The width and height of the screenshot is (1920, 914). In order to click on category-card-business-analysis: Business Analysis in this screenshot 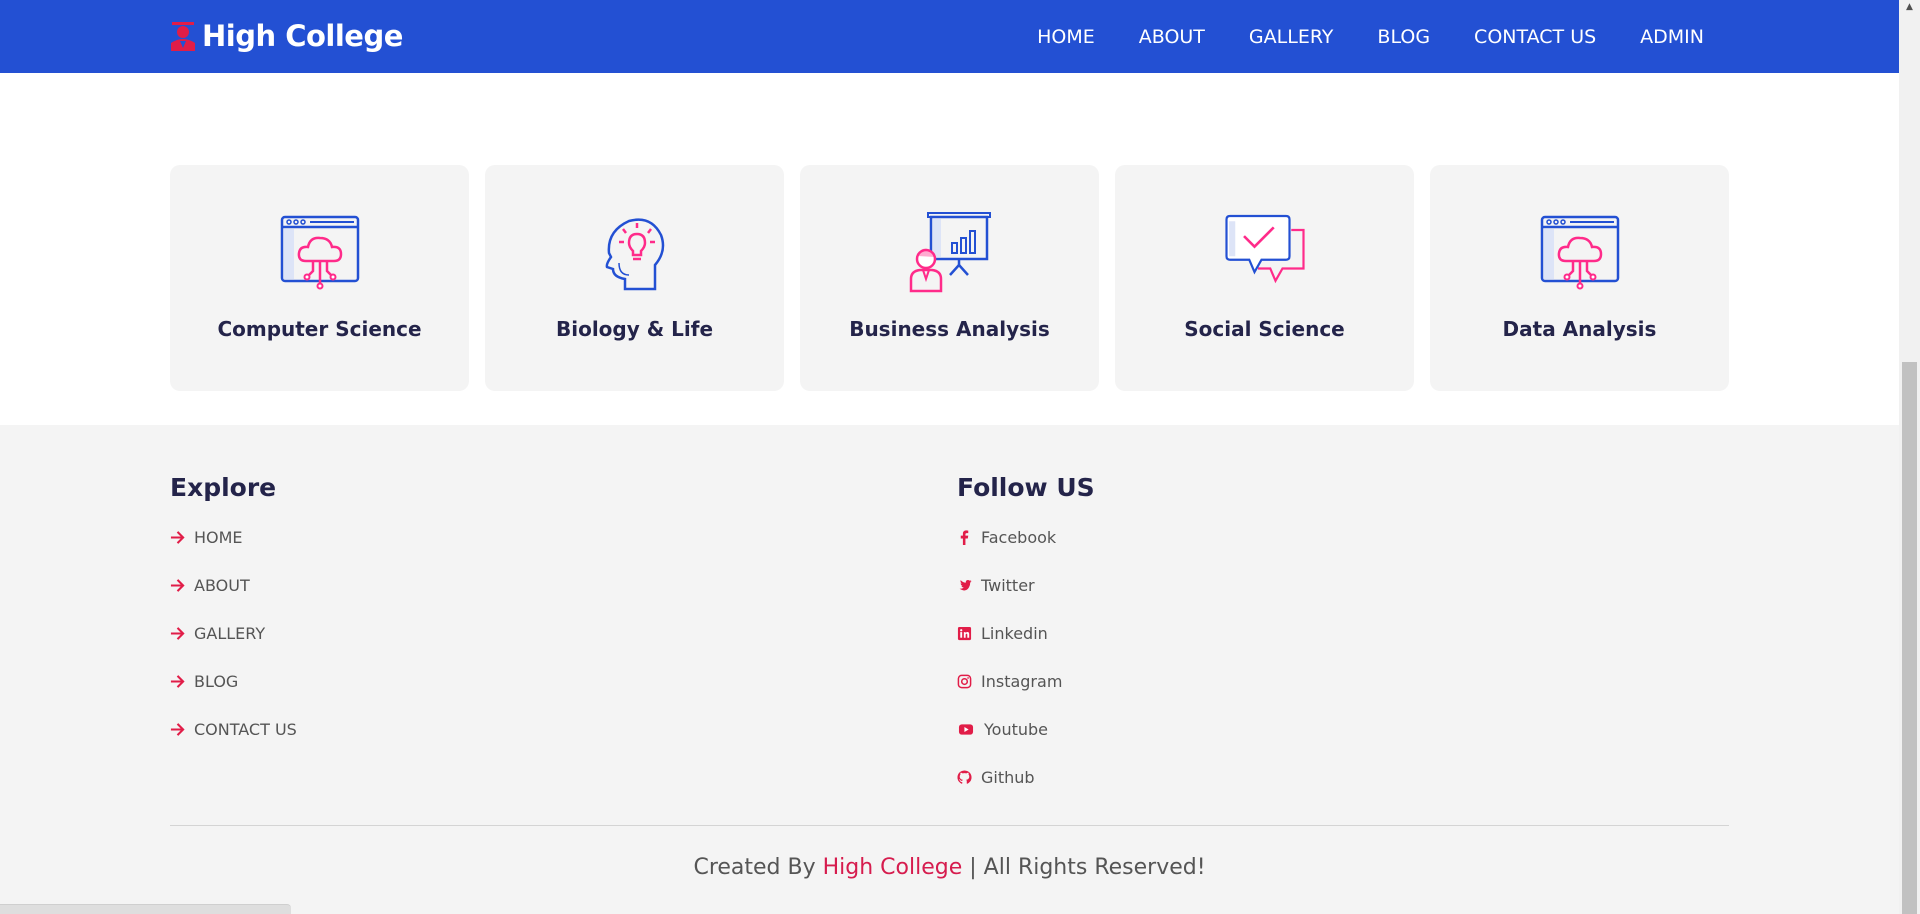, I will do `click(949, 278)`.